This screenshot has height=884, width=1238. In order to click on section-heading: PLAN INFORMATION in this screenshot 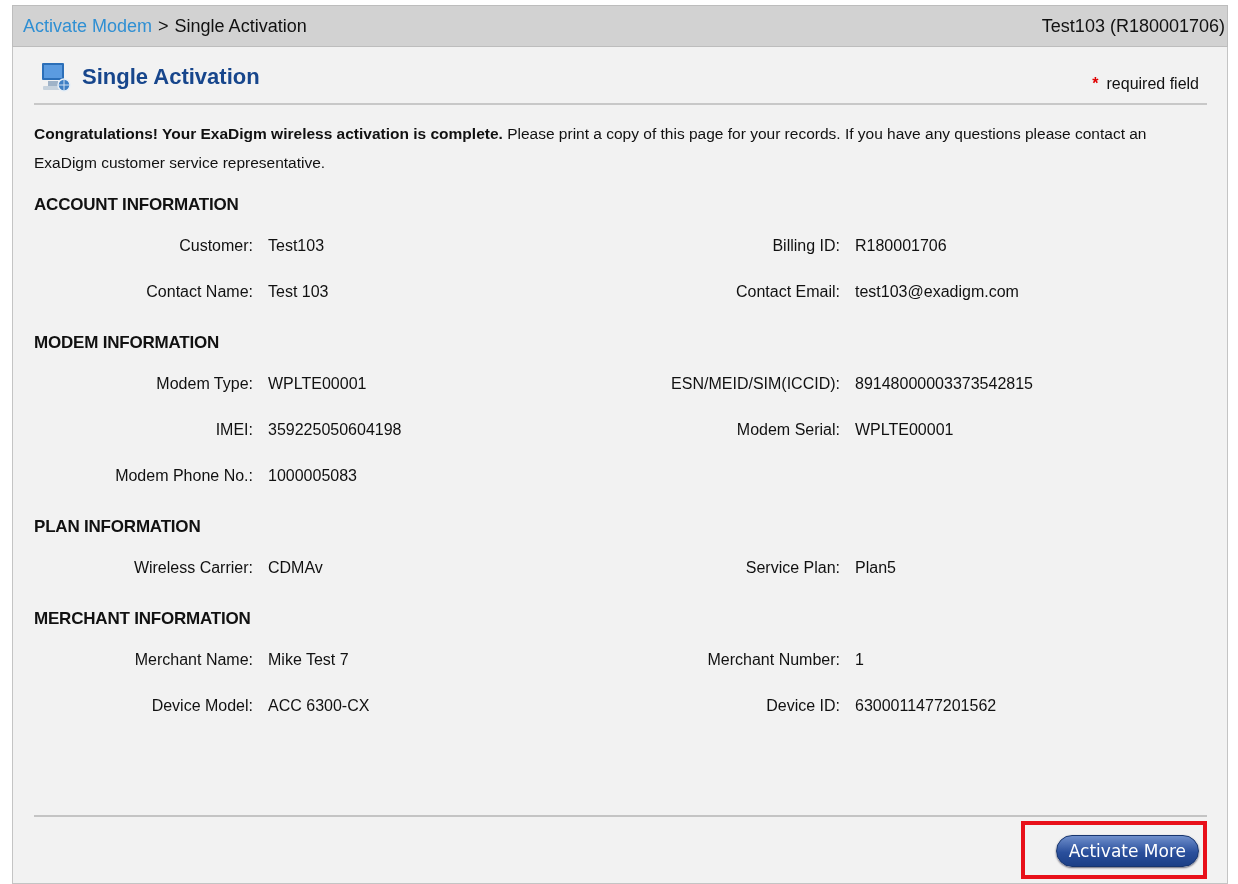, I will do `click(118, 527)`.